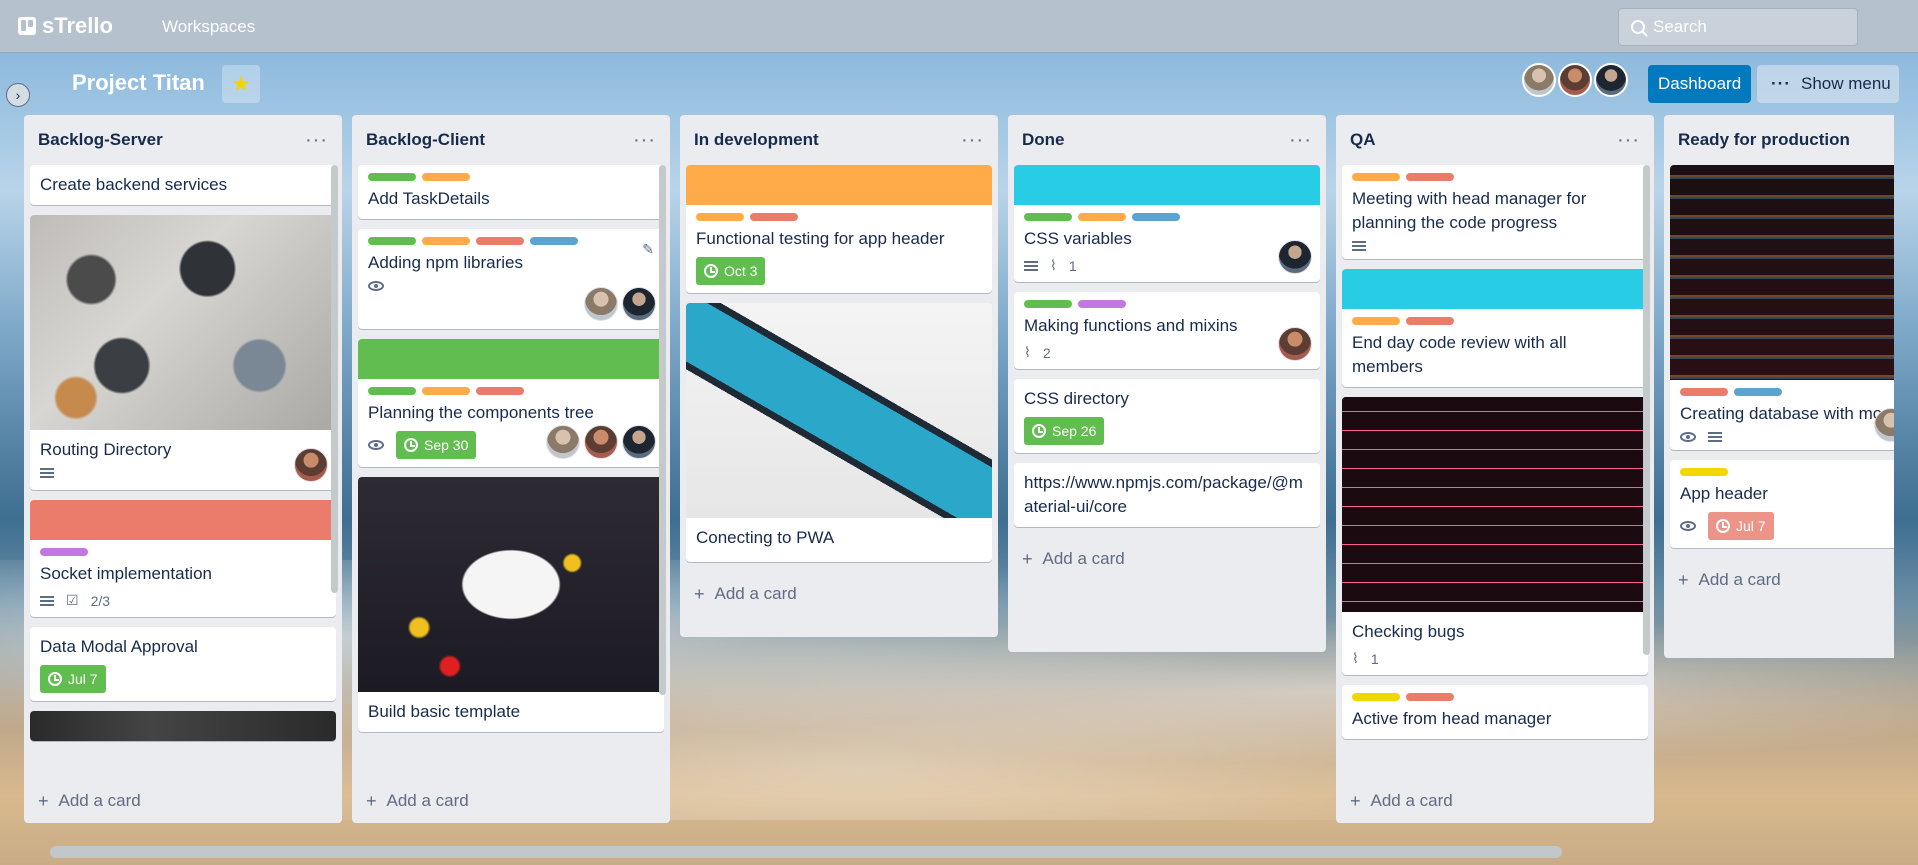 This screenshot has width=1918, height=865. Describe the element at coordinates (1167, 330) in the screenshot. I see `card: Making functions and mixins ⌇ 2` at that location.